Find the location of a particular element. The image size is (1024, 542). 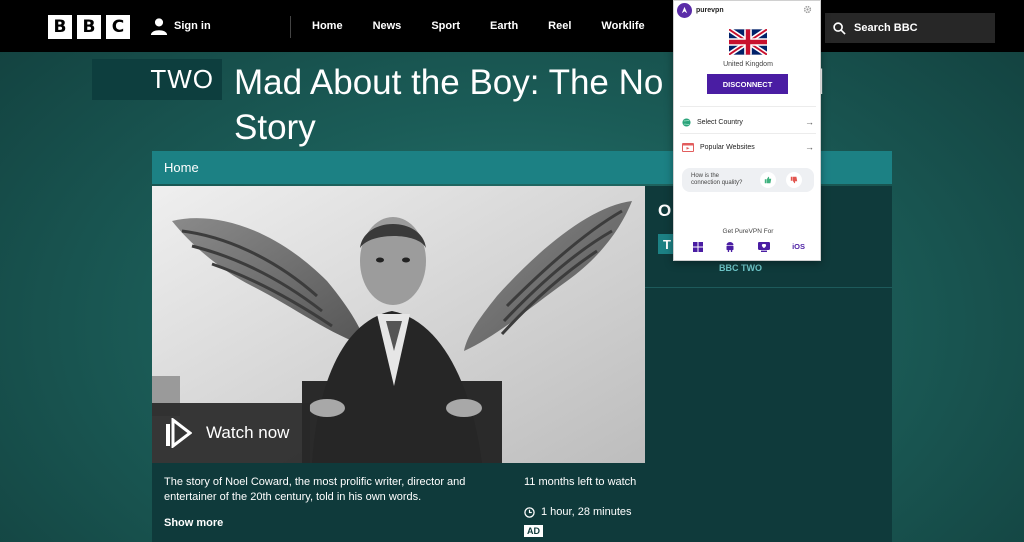

connected-country: United Kingdom is located at coordinates (748, 64).